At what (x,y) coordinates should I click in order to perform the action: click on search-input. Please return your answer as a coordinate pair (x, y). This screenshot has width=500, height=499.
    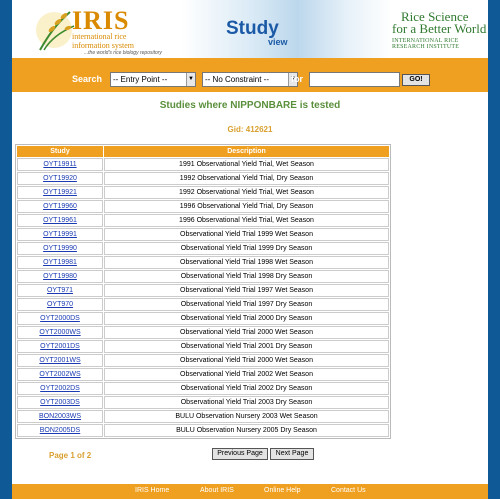
    Looking at the image, I should click on (354, 79).